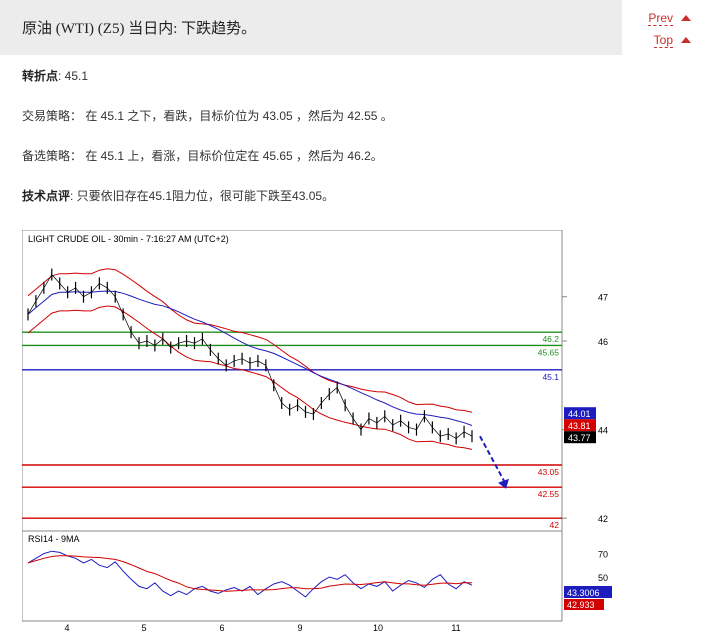  I want to click on y-tick-label: 47, so click(603, 298).